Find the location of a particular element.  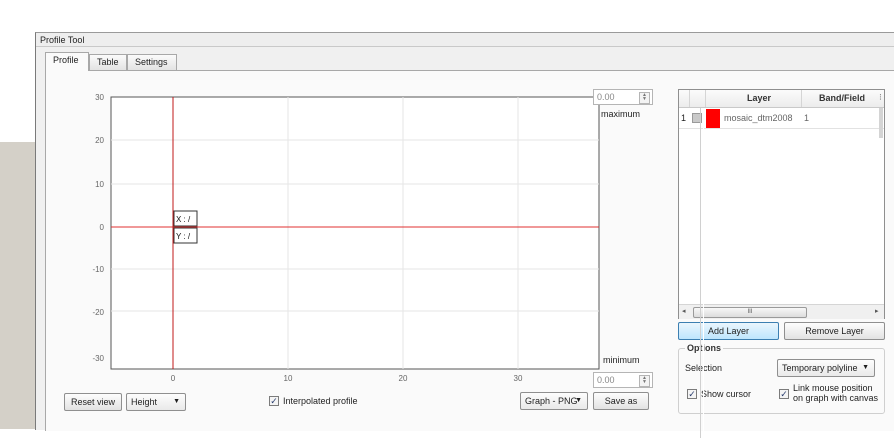

minimum-spinbox: 0.00 ▲ ▼ is located at coordinates (623, 380).